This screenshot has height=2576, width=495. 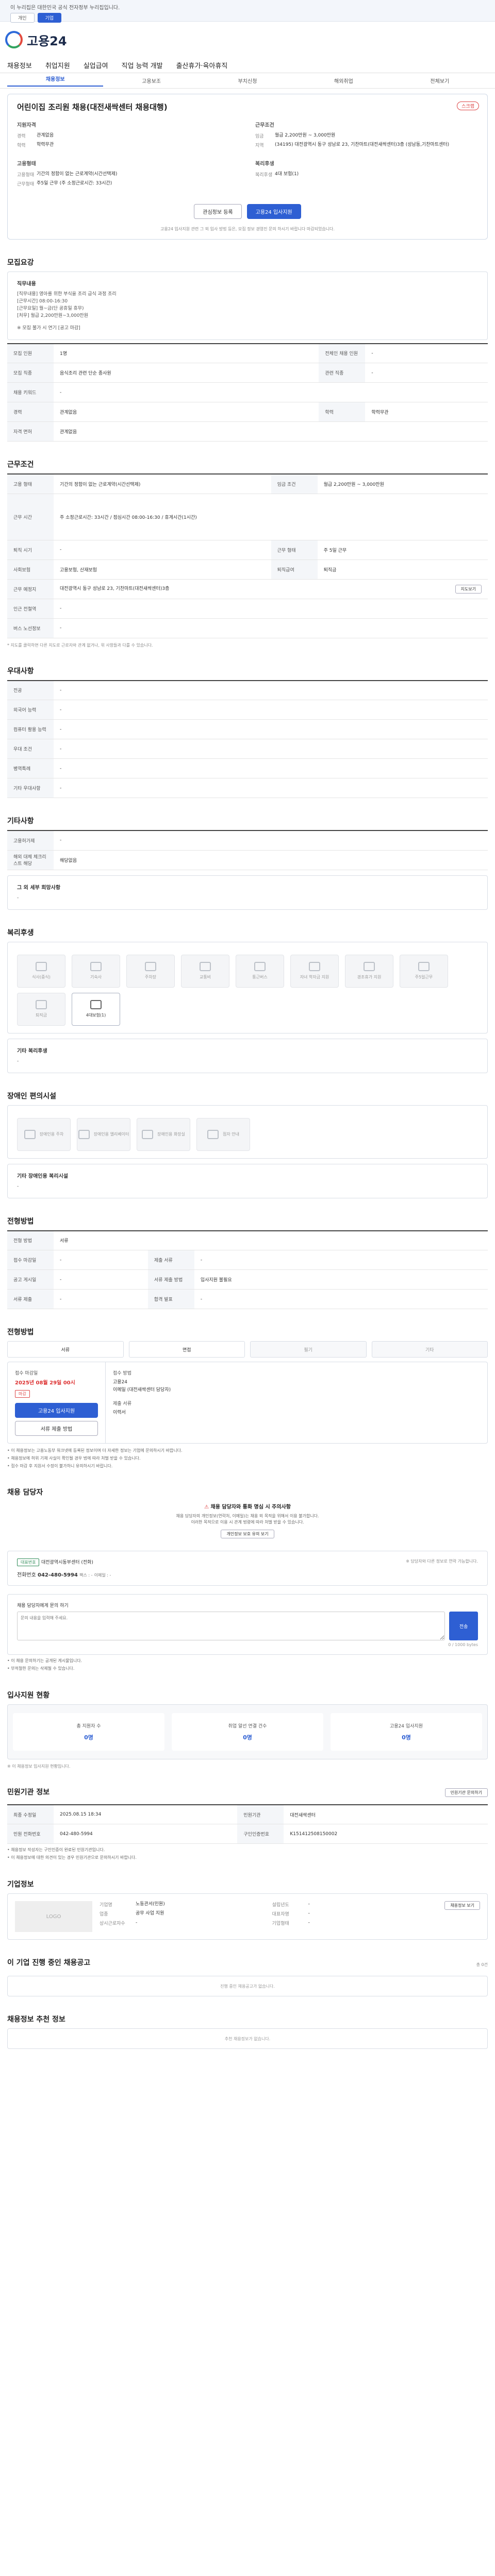 I want to click on cell-val: 042-480-5994, so click(x=146, y=1834).